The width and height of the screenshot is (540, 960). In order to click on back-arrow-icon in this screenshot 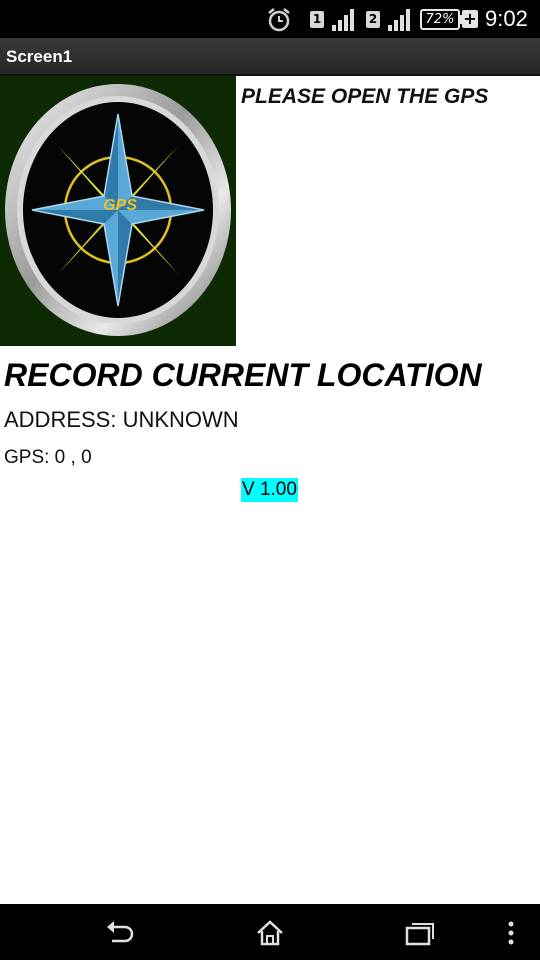, I will do `click(120, 933)`.